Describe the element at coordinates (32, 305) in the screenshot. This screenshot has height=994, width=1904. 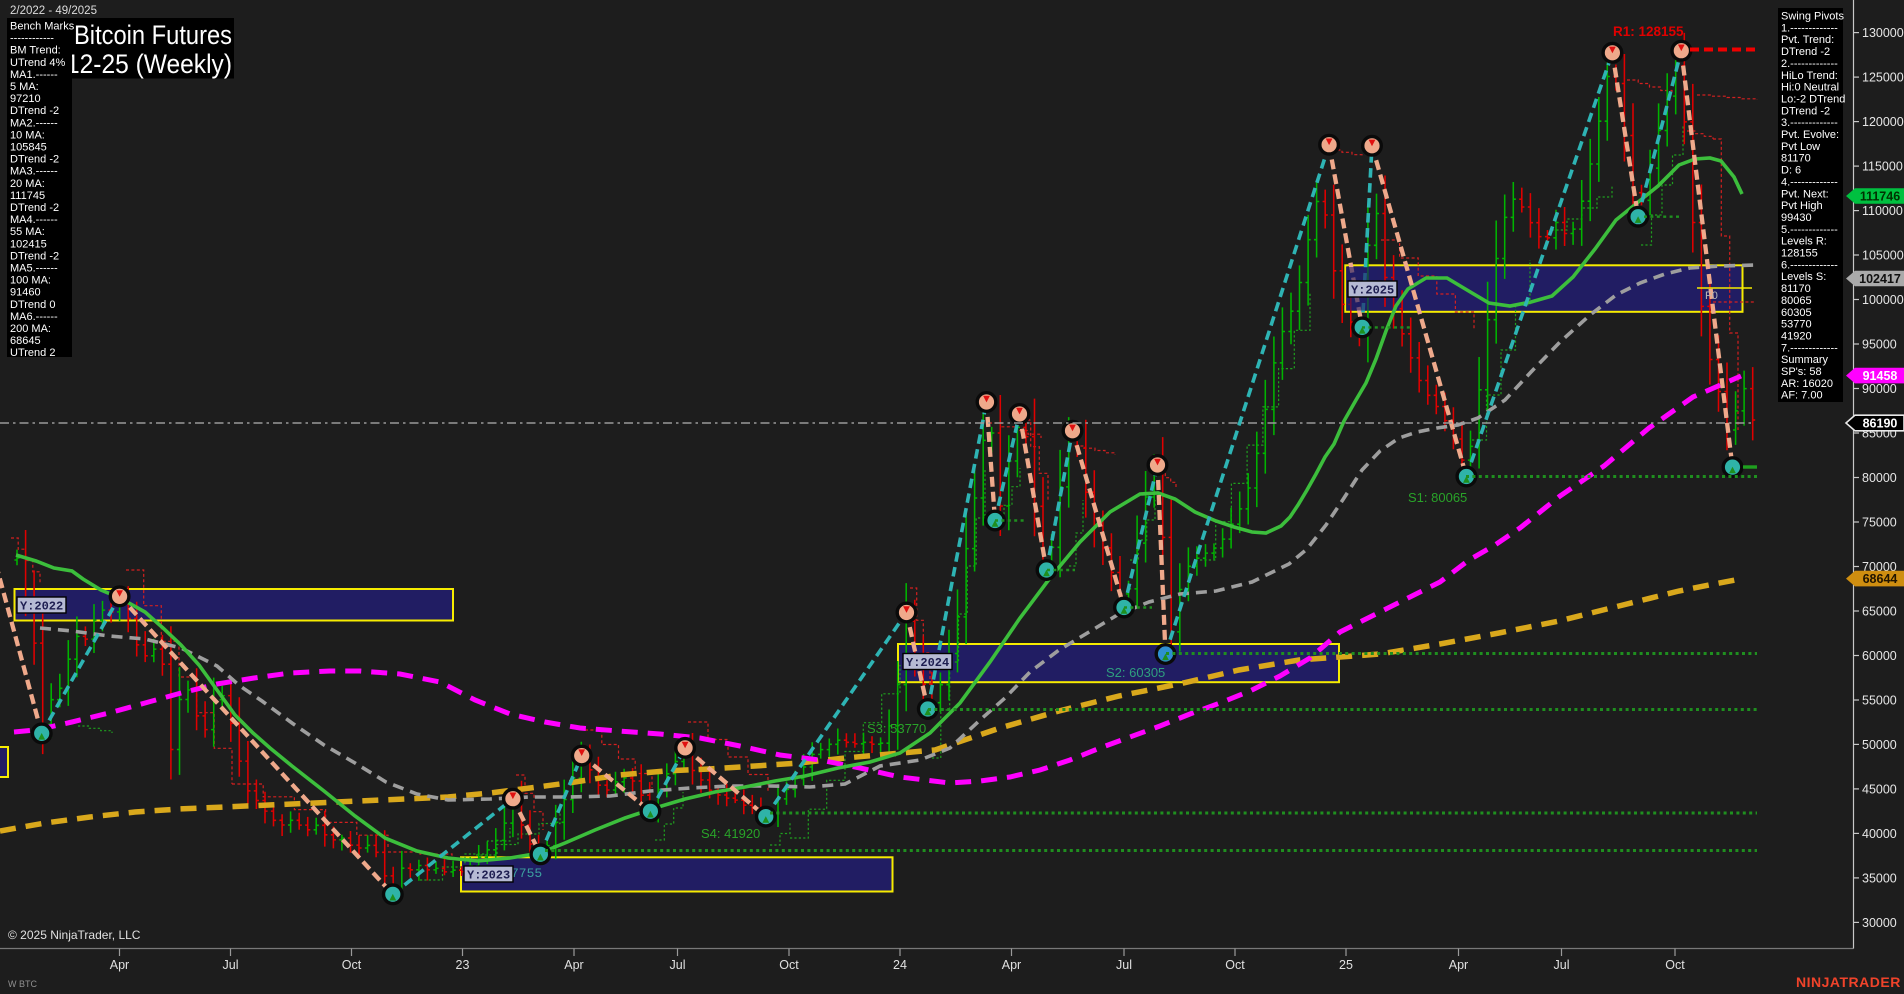
I see `svg-text: DTrend 0` at that location.